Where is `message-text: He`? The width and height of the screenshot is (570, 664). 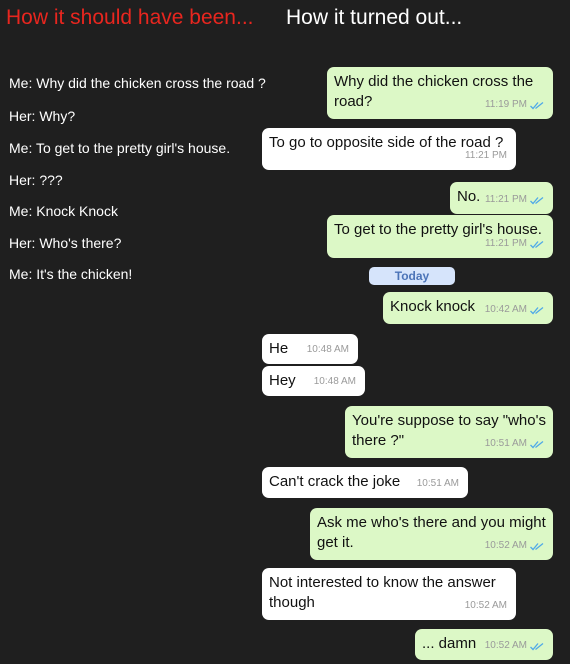
message-text: He is located at coordinates (279, 348).